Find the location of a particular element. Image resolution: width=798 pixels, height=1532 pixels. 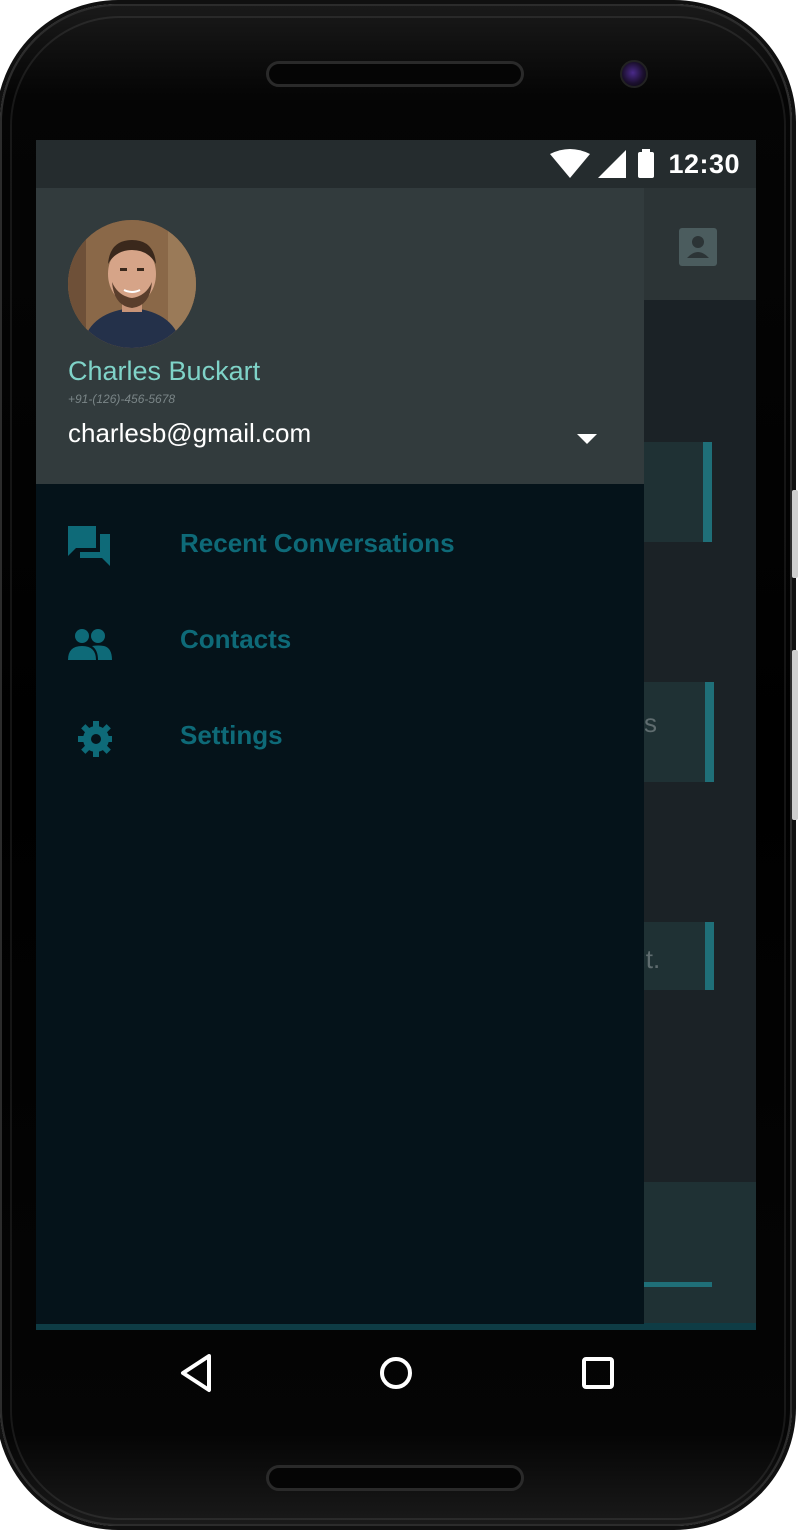

avatar is located at coordinates (132, 284).